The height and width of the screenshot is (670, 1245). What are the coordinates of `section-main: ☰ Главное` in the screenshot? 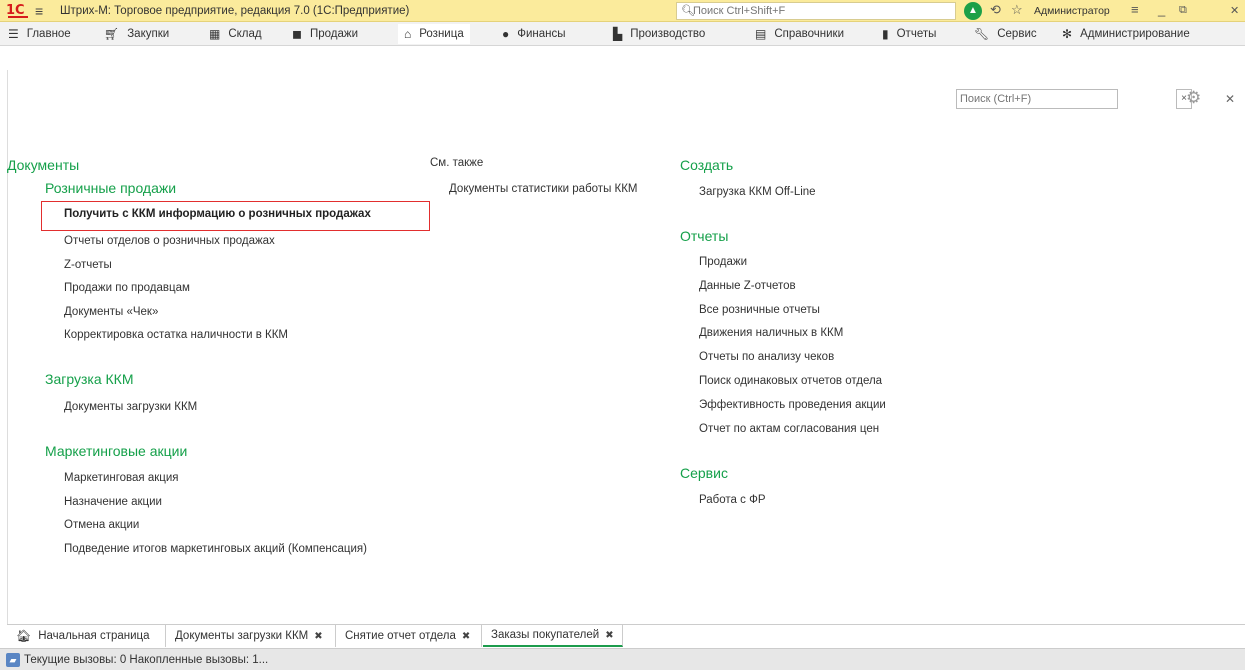 It's located at (39, 34).